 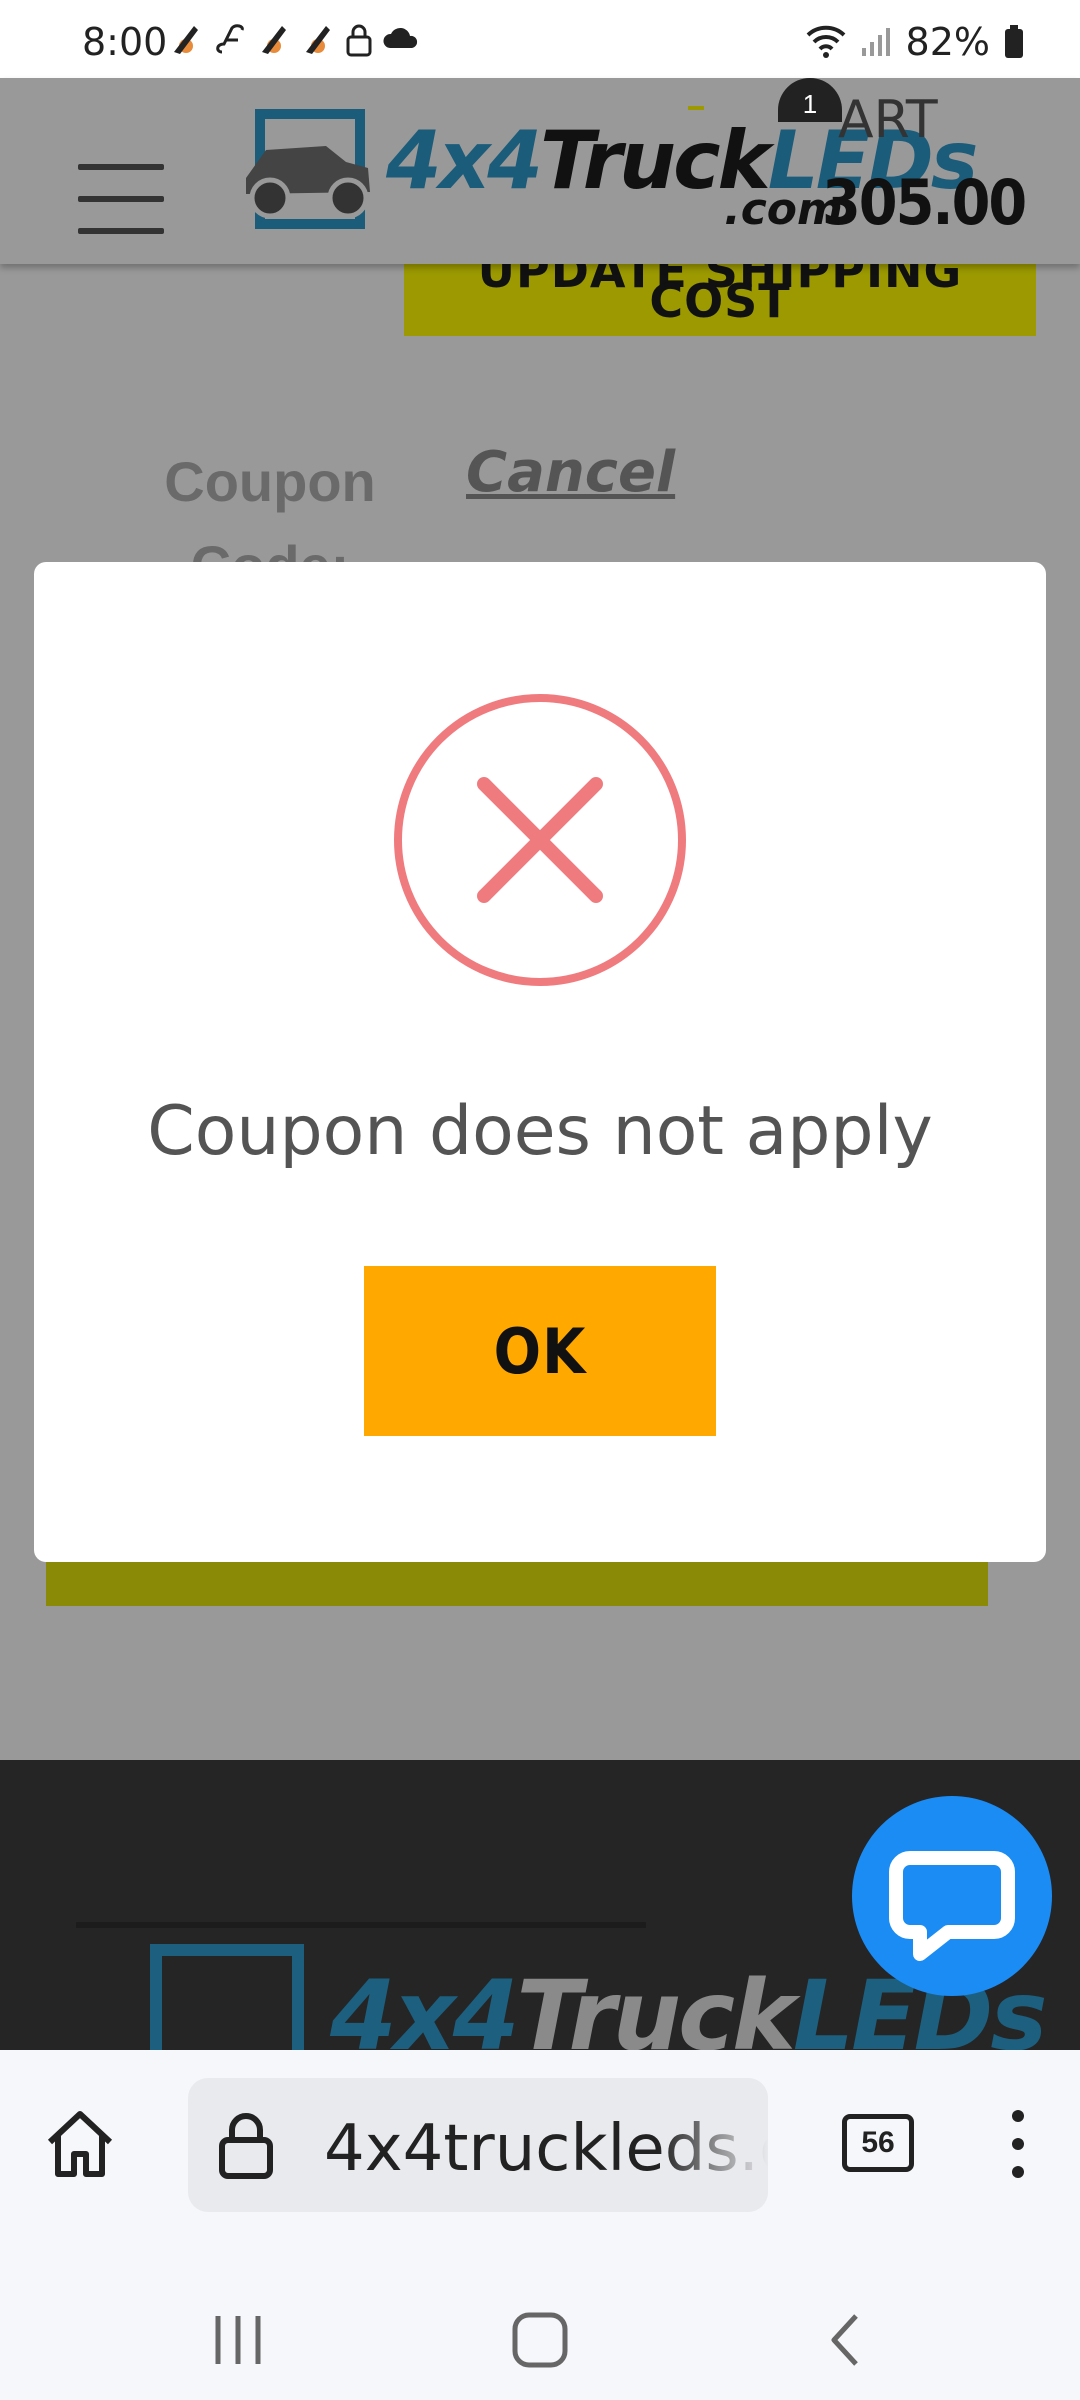 What do you see at coordinates (121, 199) in the screenshot?
I see `menu-hamburger-icon` at bounding box center [121, 199].